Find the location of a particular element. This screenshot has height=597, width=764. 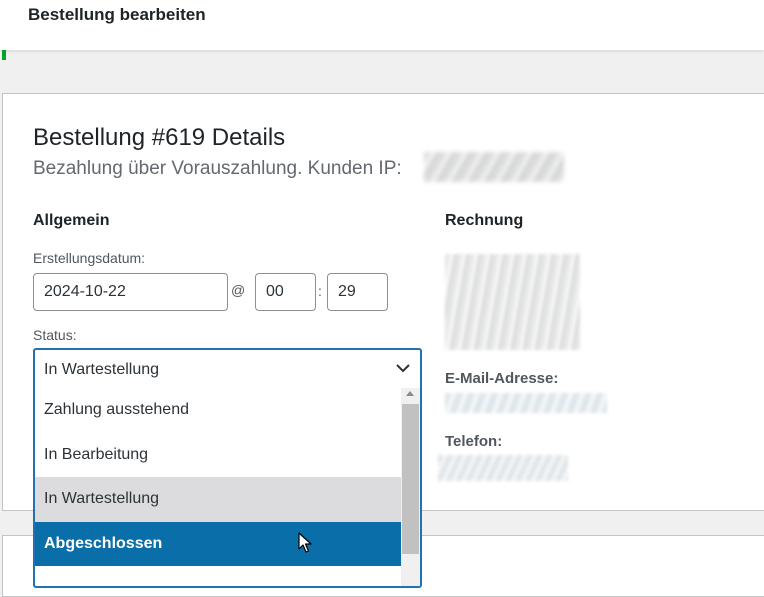

status-option-processing: In Bearbeitung is located at coordinates (218, 455).